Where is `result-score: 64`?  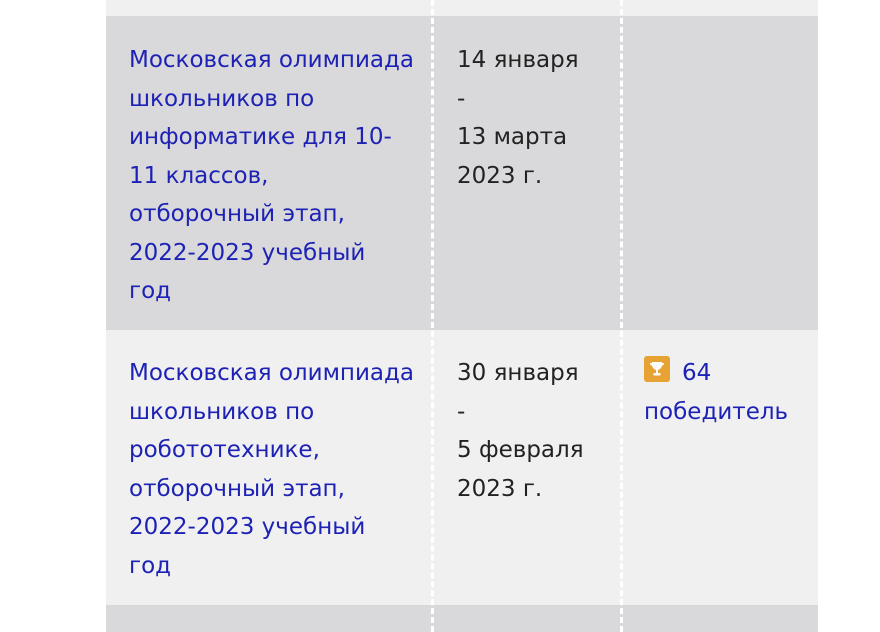
result-score: 64 is located at coordinates (696, 373).